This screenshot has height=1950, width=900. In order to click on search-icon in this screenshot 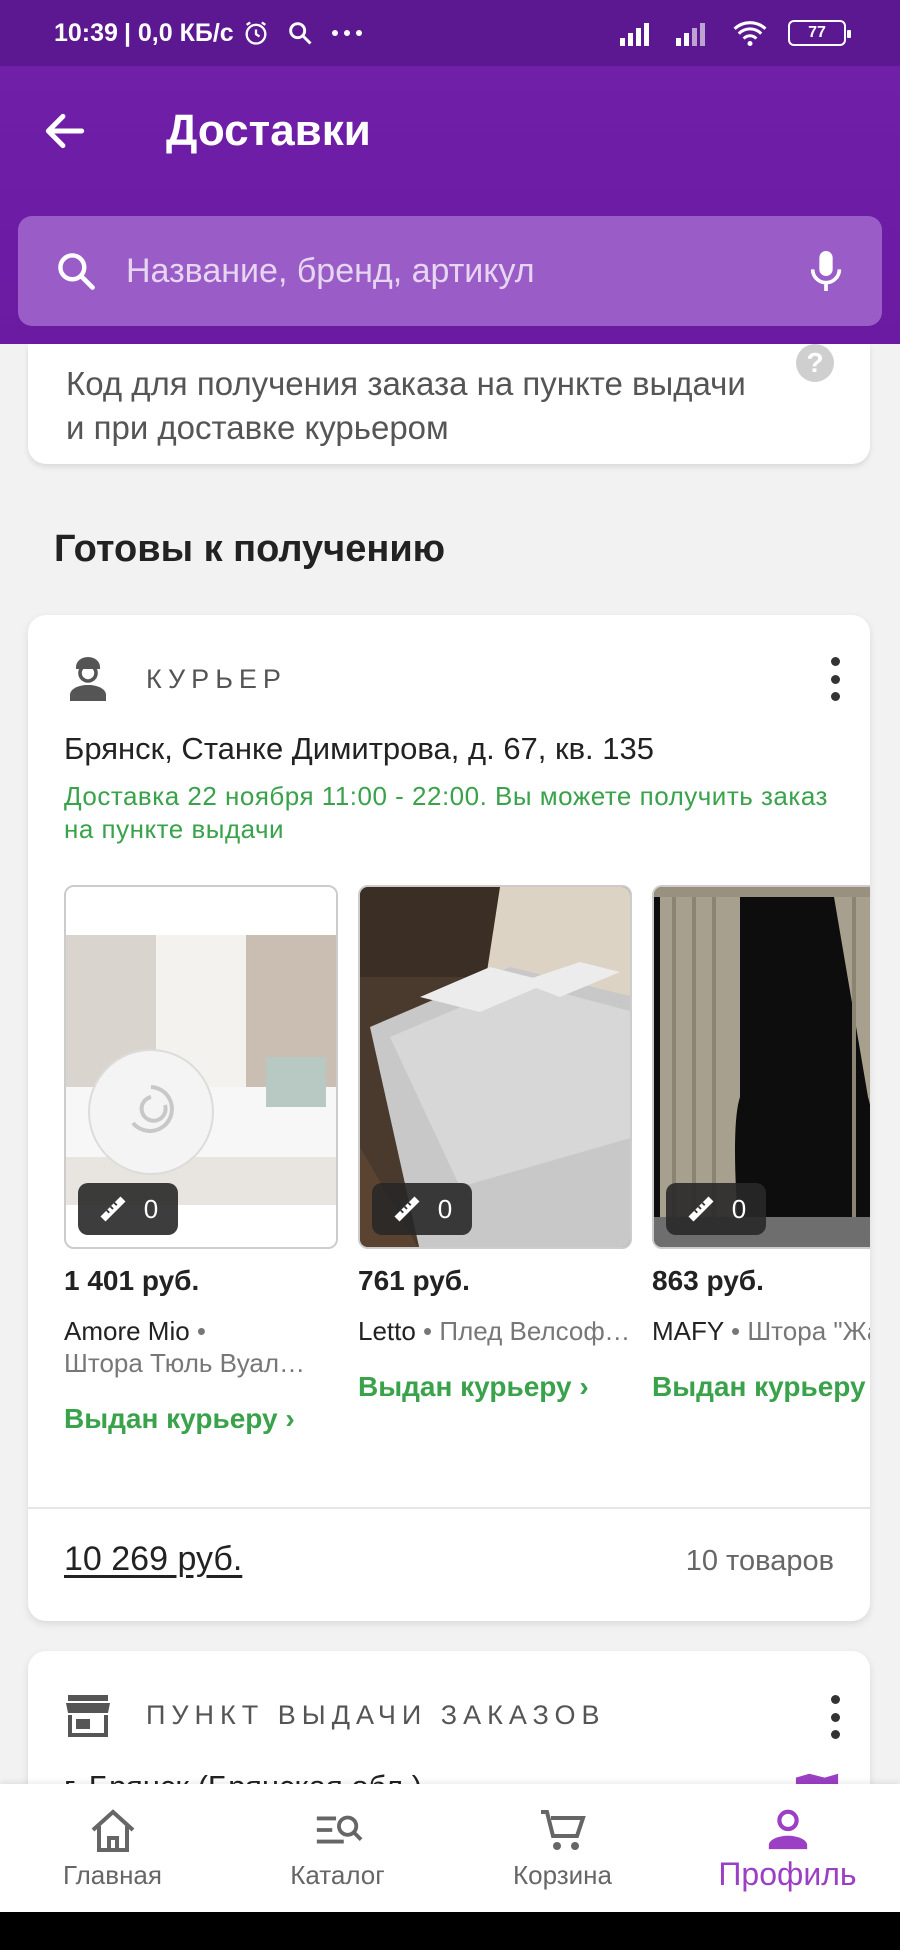, I will do `click(76, 271)`.